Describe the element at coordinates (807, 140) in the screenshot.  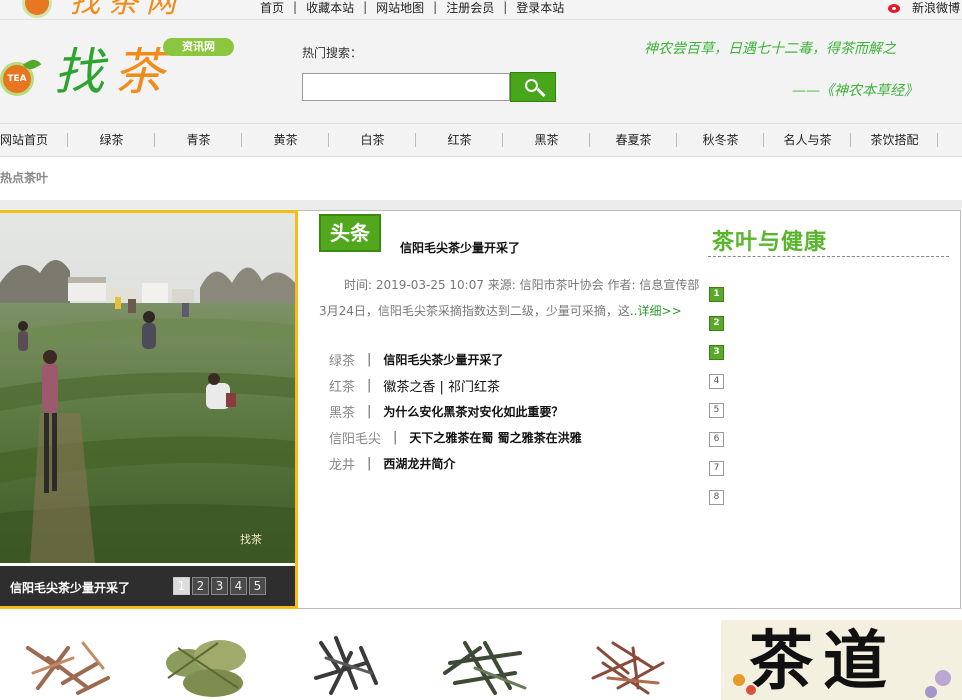
I see `nav-item-celebrities: 名人与茶` at that location.